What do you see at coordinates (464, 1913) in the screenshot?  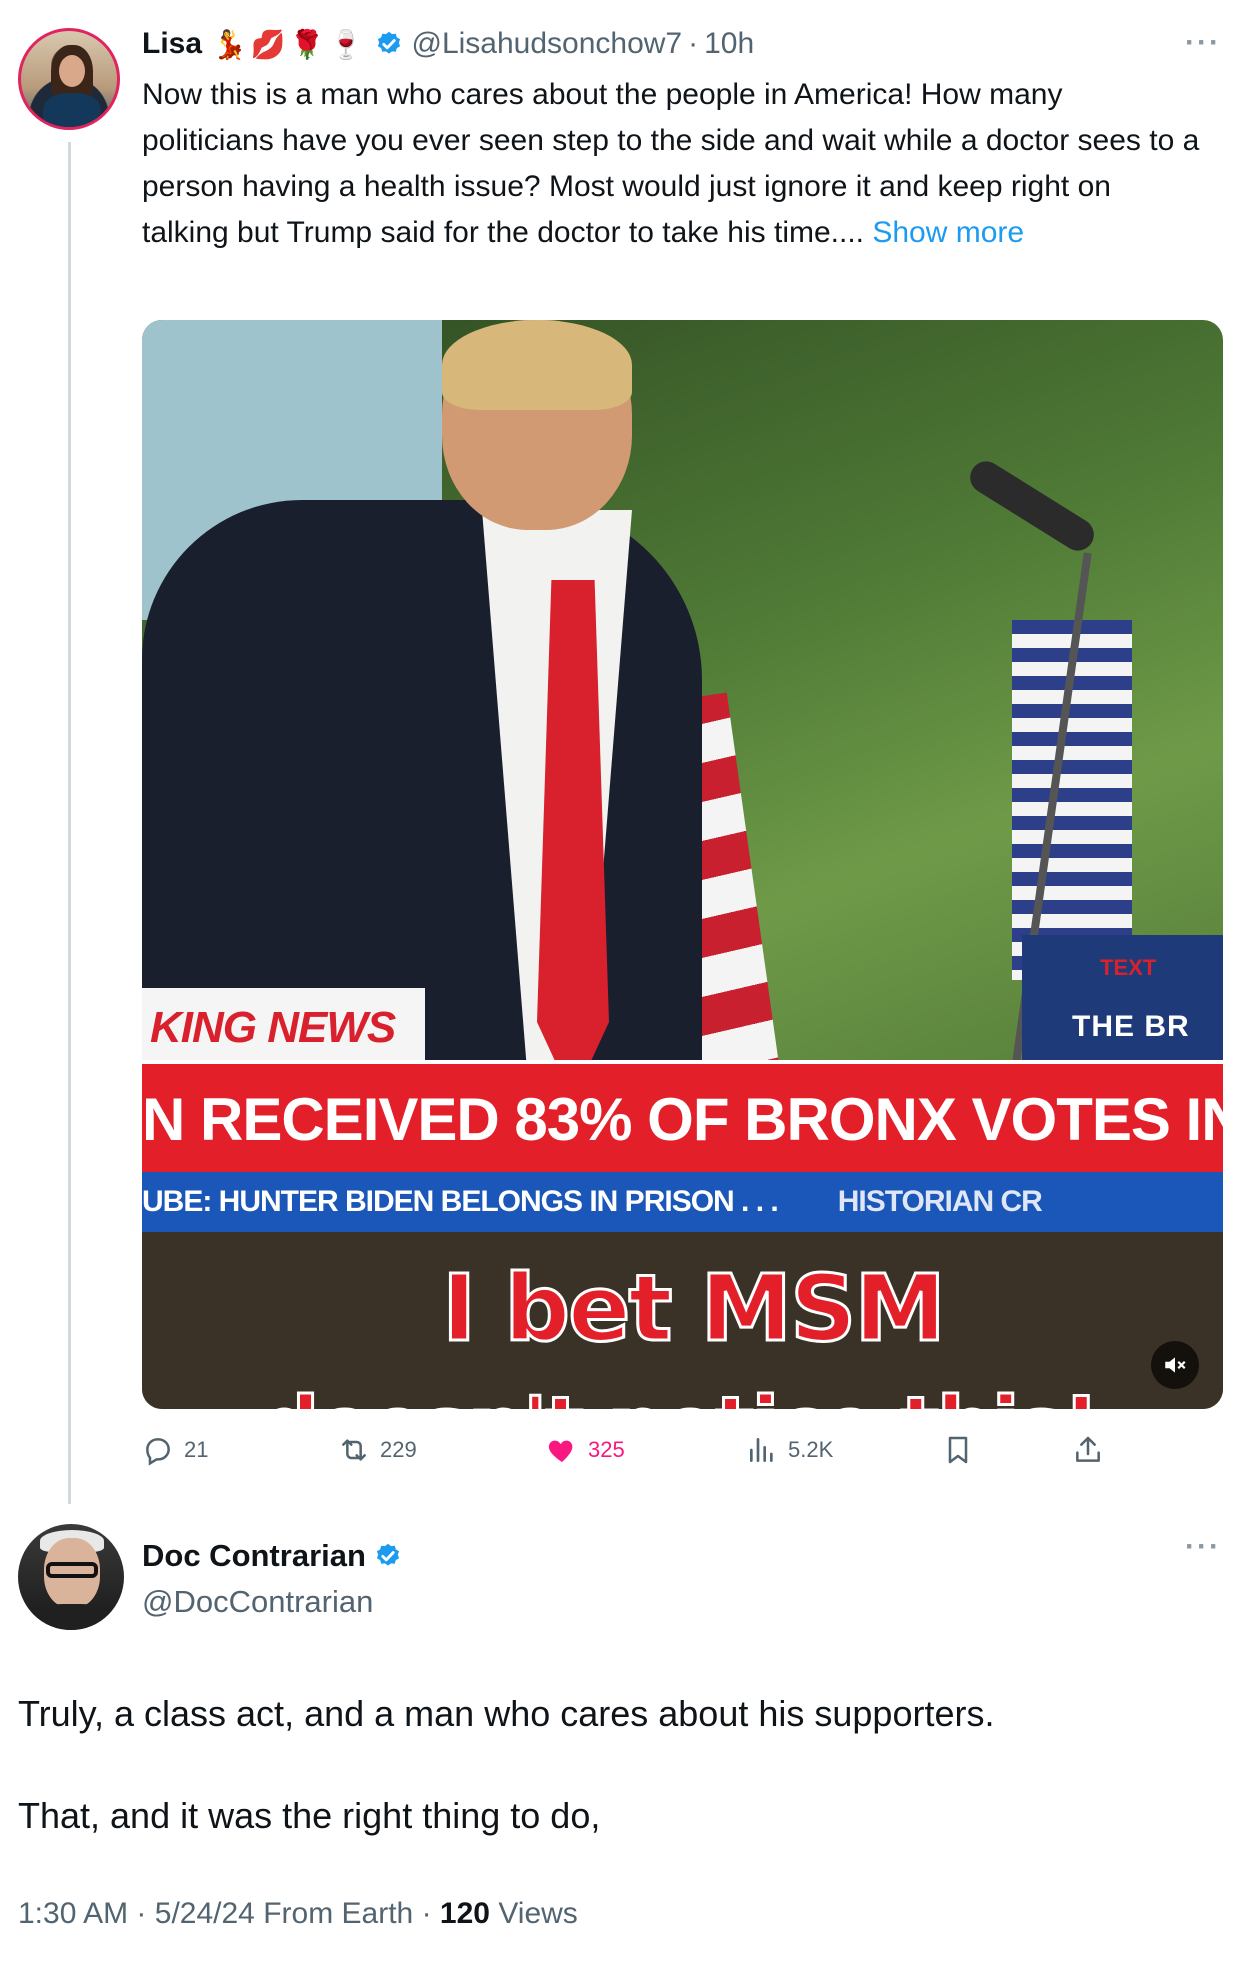 I see `reply-views-count: 120` at bounding box center [464, 1913].